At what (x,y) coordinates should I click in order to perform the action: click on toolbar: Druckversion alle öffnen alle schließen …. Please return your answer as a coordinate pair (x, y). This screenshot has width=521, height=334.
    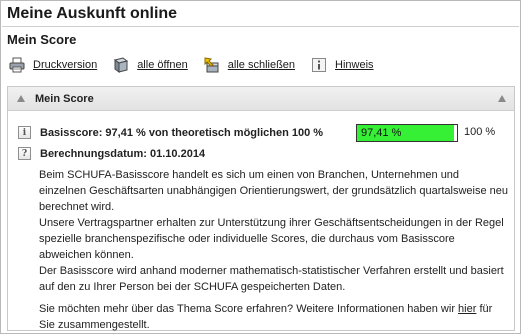
    Looking at the image, I should click on (199, 65).